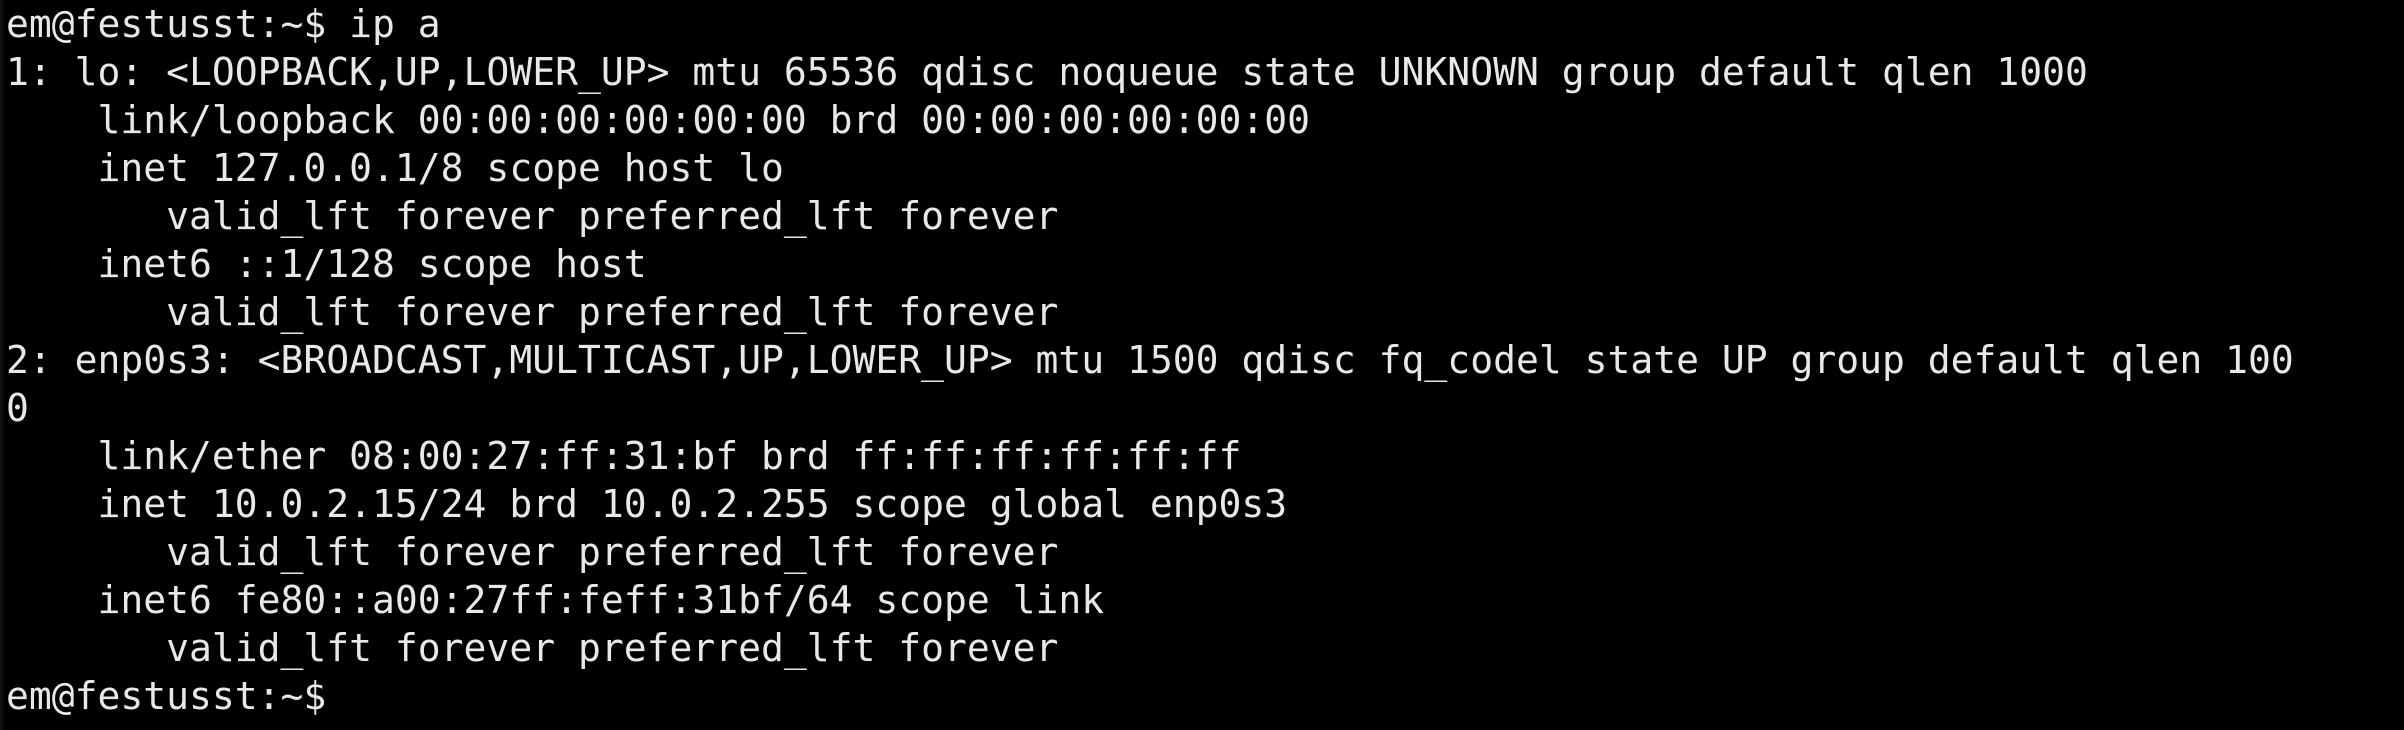  I want to click on terminal-line-lo-inet6: inet6 ::1/128 scope host, so click(326, 264).